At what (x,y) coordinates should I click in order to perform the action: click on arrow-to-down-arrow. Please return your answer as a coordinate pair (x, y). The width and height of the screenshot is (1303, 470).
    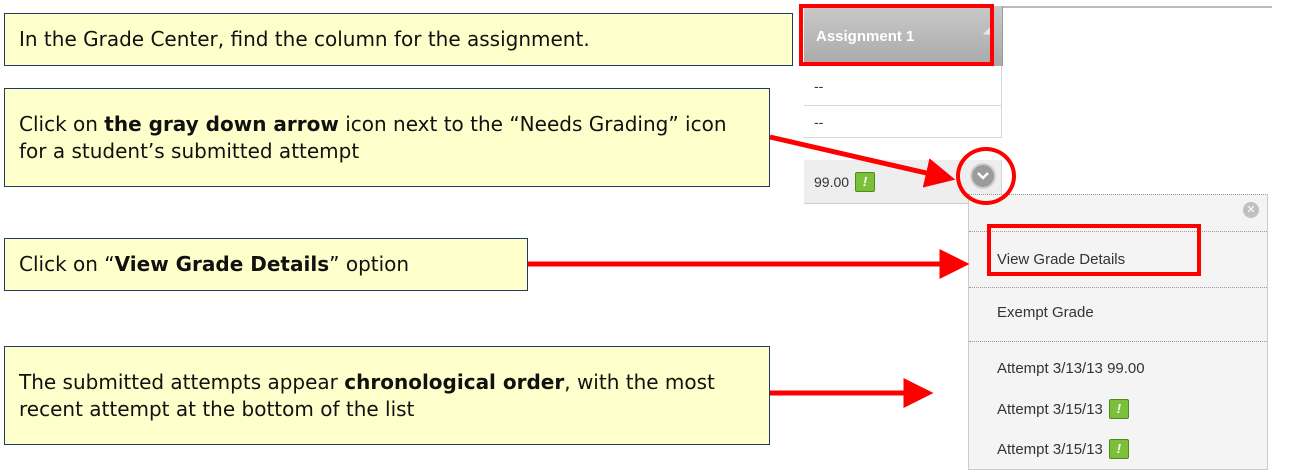
    Looking at the image, I should click on (862, 161).